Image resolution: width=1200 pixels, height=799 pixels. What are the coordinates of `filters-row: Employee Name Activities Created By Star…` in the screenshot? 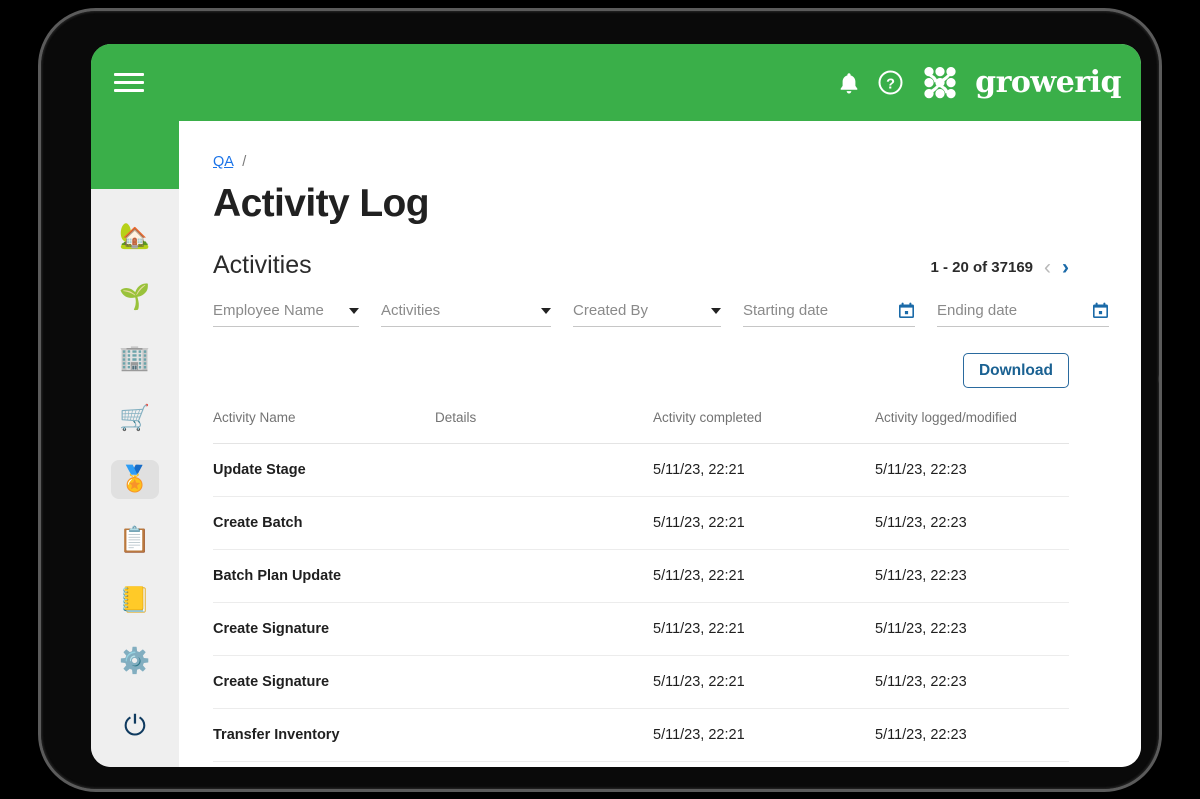 It's located at (677, 311).